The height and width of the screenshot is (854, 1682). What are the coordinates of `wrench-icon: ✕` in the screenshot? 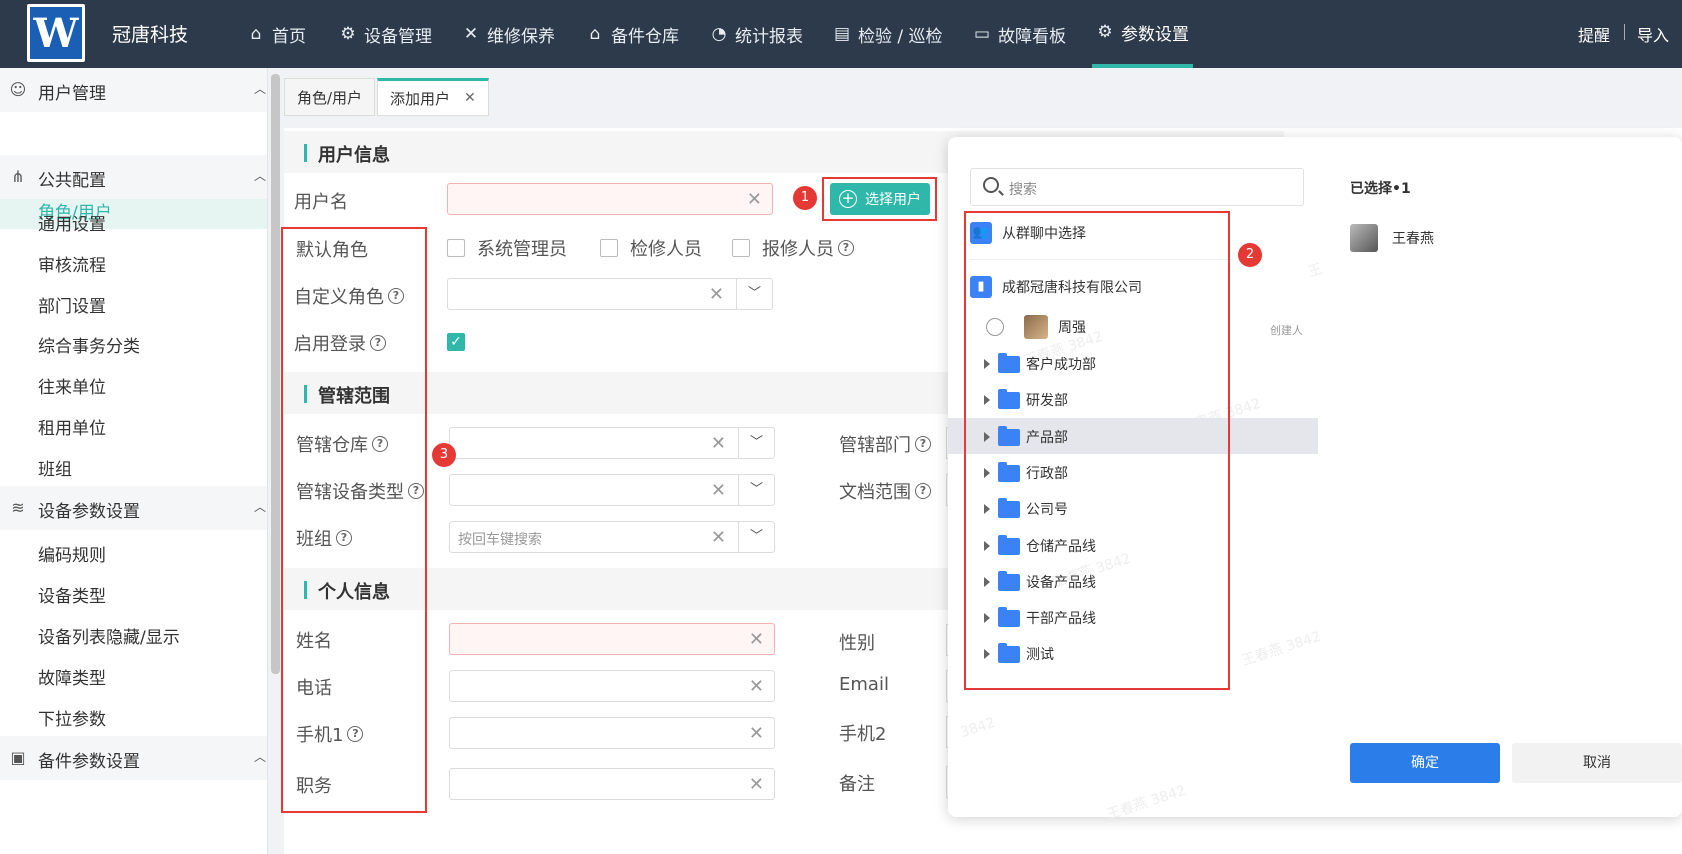 It's located at (471, 34).